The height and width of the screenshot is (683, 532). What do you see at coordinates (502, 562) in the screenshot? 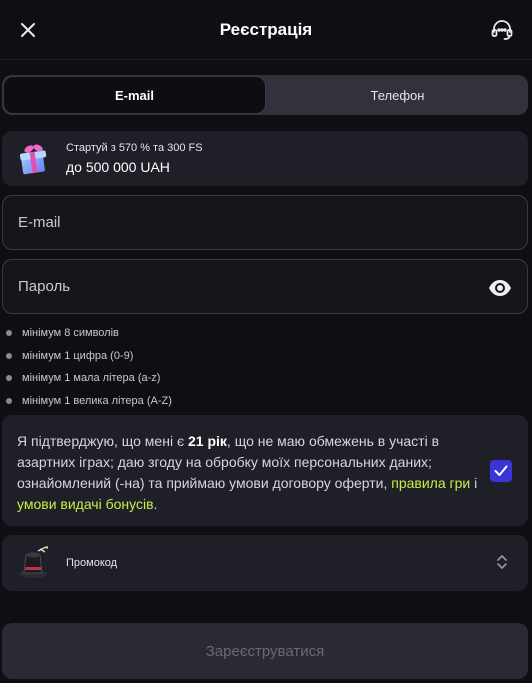
I see `chevron-up-down-icon` at bounding box center [502, 562].